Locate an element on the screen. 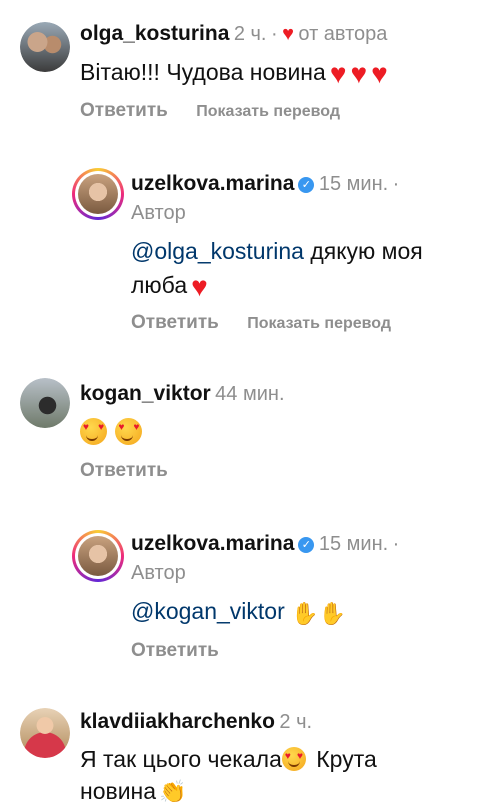 The height and width of the screenshot is (809, 500). comment-text: @kogan_viktor ✋✋ is located at coordinates (238, 612).